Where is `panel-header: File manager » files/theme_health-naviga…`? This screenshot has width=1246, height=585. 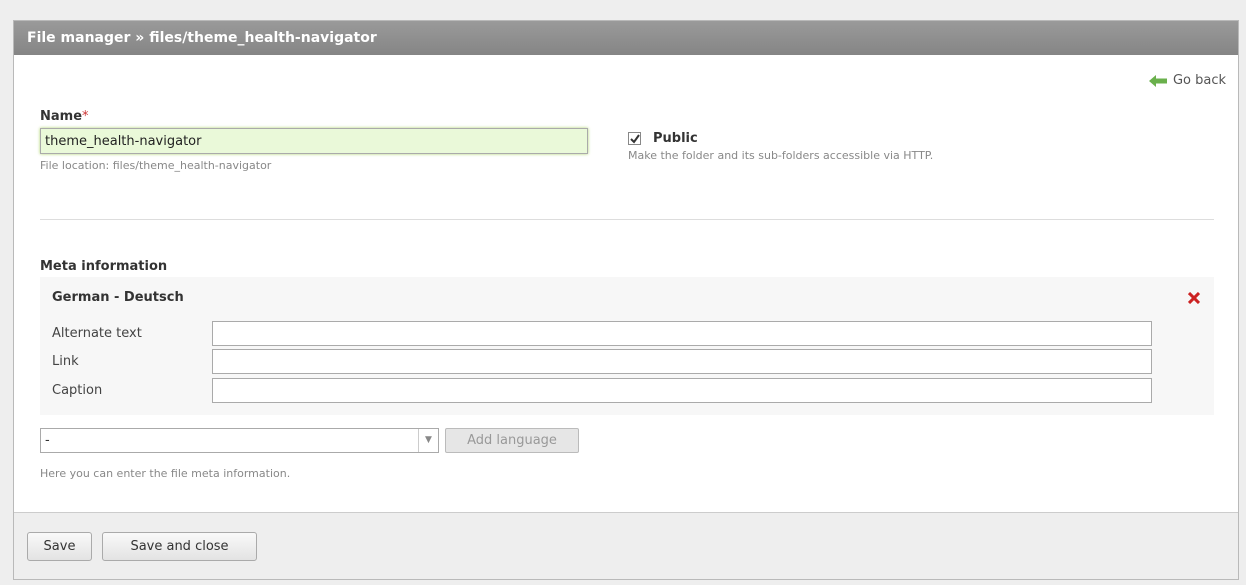
panel-header: File manager » files/theme_health-naviga… is located at coordinates (626, 38).